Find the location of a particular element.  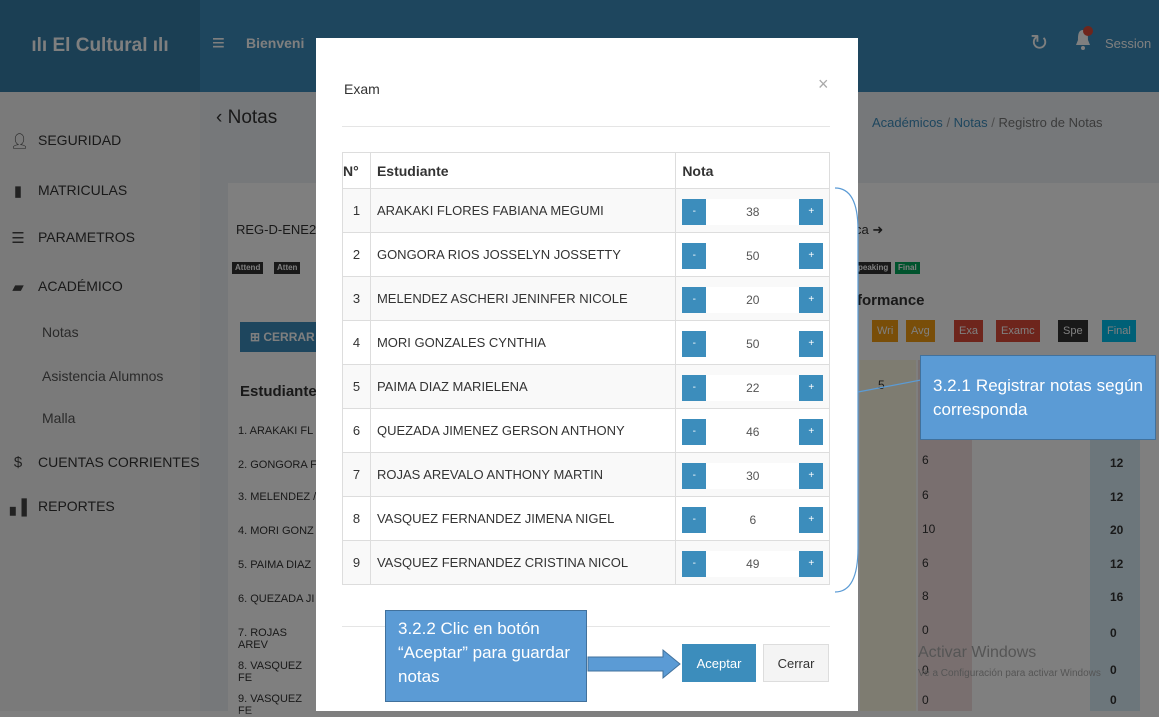

arrow-icon is located at coordinates (634, 664).